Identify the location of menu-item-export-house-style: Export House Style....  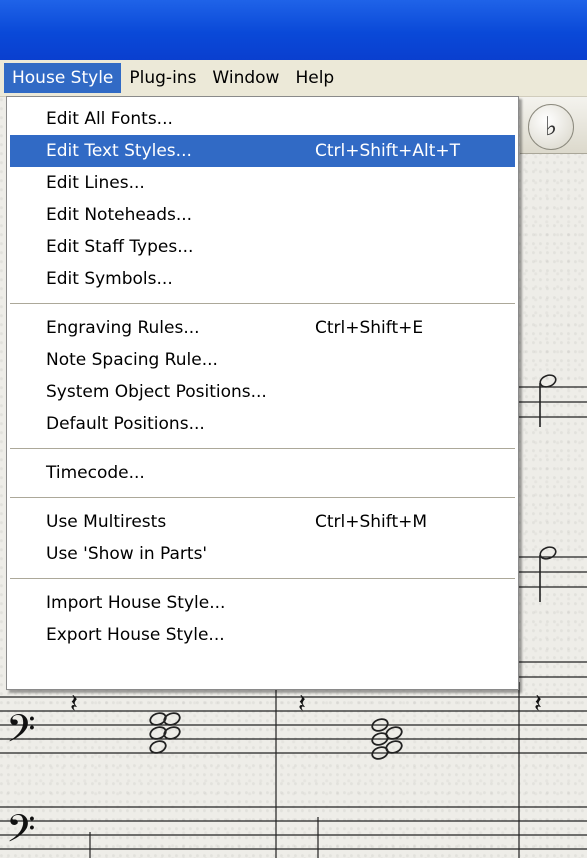
(262, 635).